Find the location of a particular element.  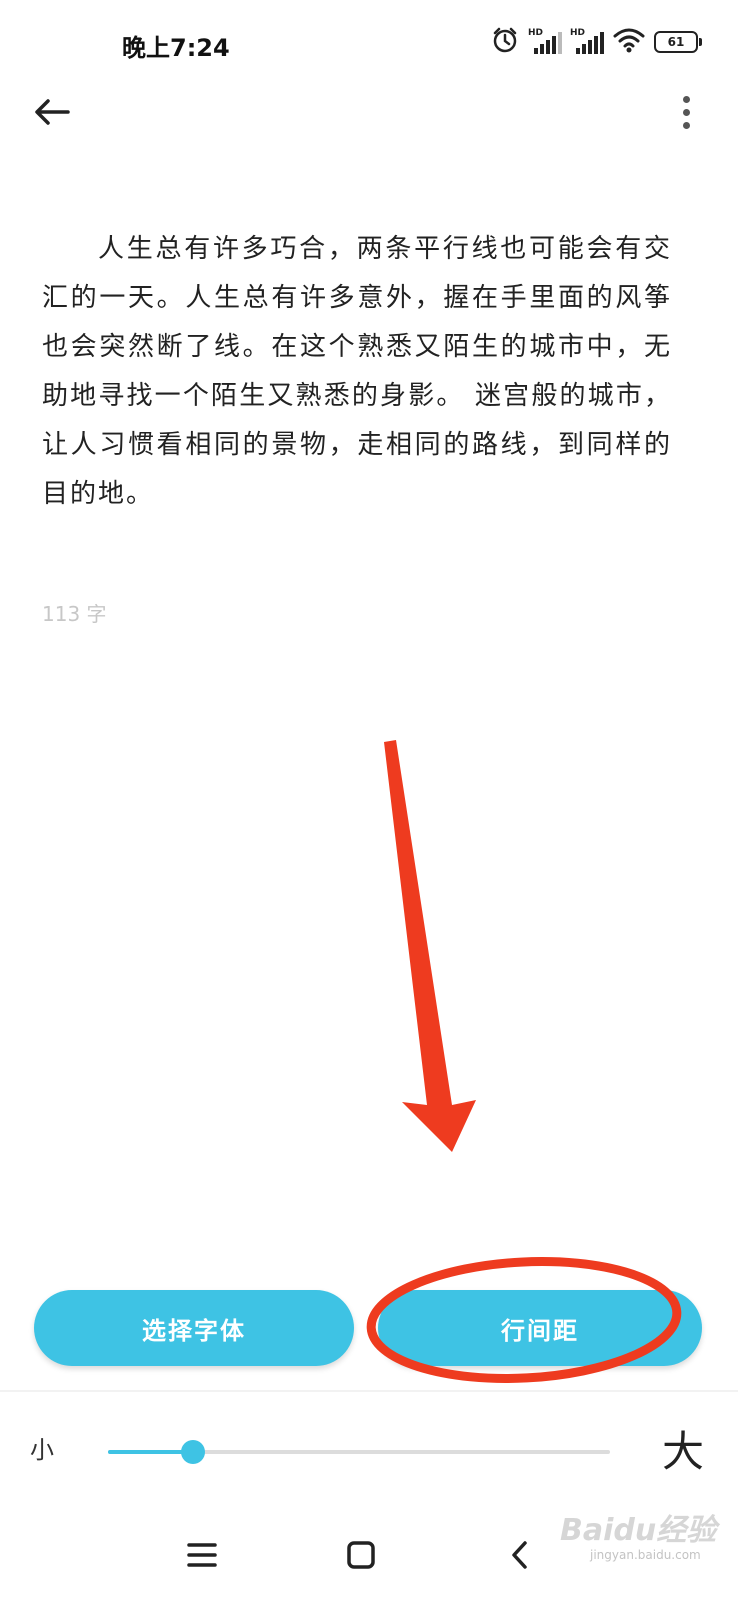

nav-back-button is located at coordinates (520, 1555).